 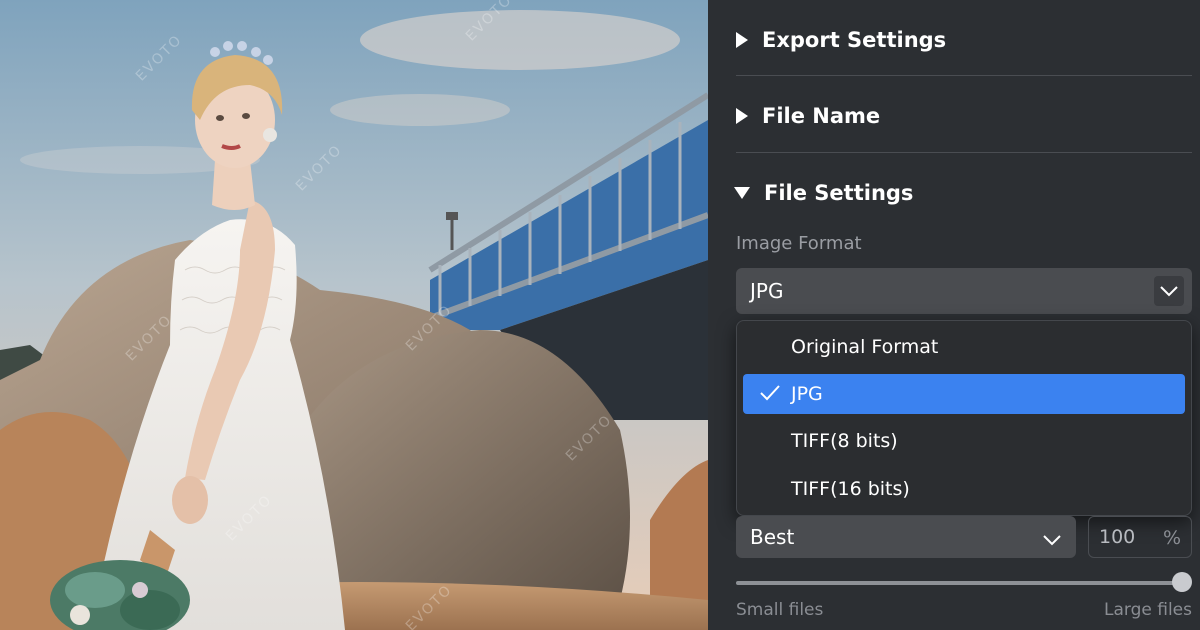 I want to click on slider-min-label: Small files, so click(x=780, y=610).